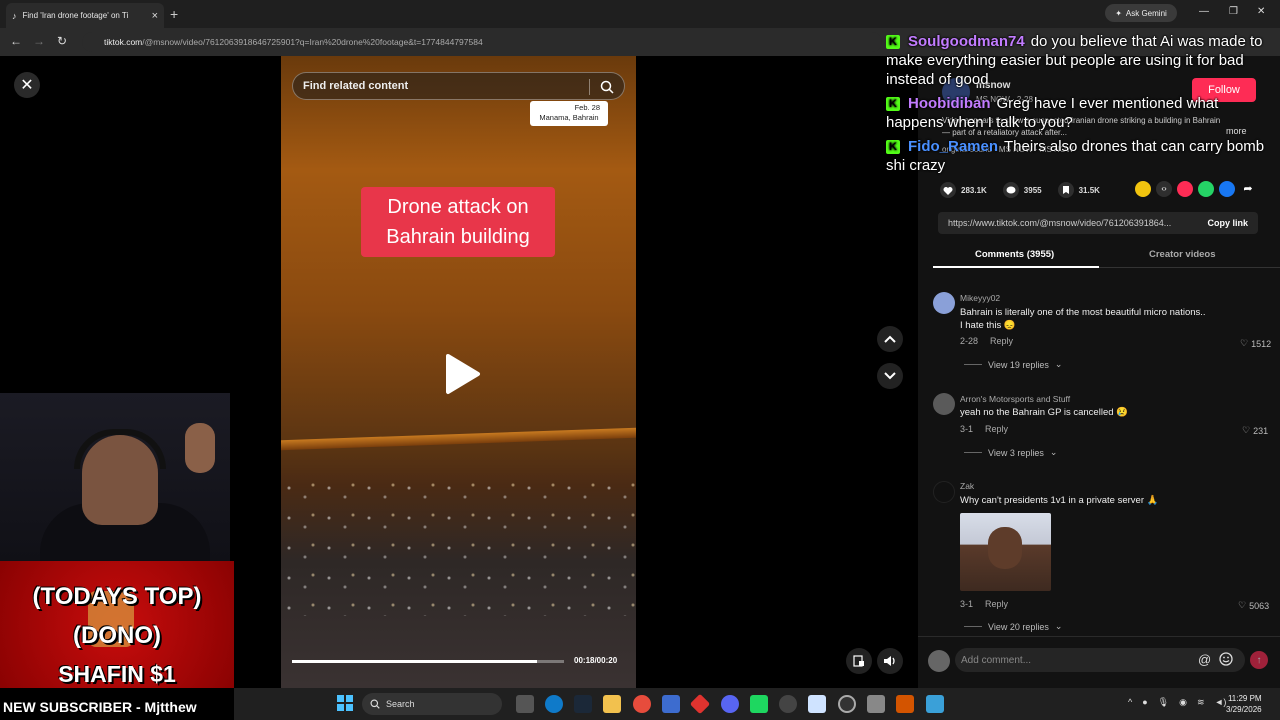 Image resolution: width=1280 pixels, height=720 pixels. What do you see at coordinates (85, 15) in the screenshot?
I see `browser-tab: ♪ Find 'Iran drone footage' on Ti ×` at bounding box center [85, 15].